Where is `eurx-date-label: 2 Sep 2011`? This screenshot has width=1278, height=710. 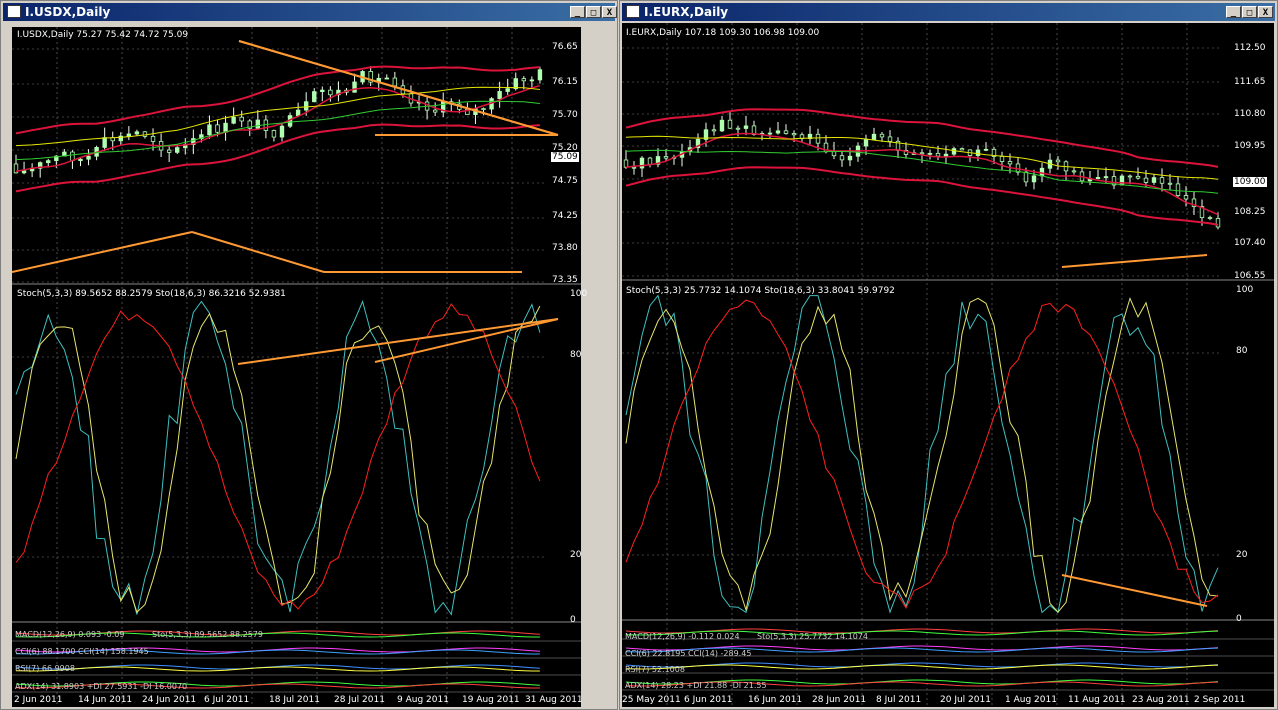 eurx-date-label: 2 Sep 2011 is located at coordinates (1220, 700).